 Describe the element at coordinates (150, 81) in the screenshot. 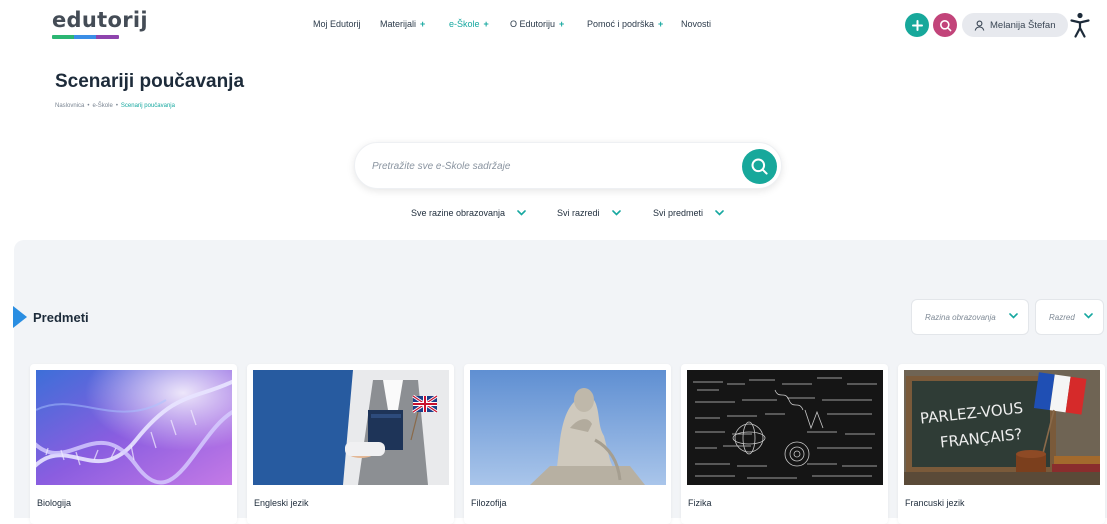

I see `page-title: Scenariji poučavanja` at that location.